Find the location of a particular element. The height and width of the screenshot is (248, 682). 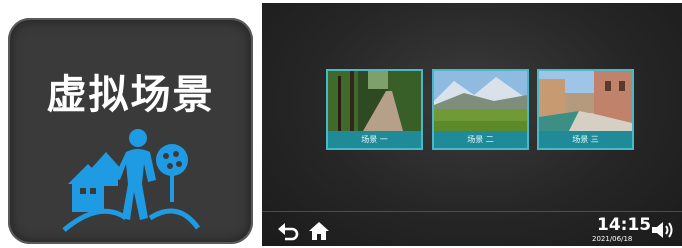

canal-street-thumbnail is located at coordinates (585, 101).